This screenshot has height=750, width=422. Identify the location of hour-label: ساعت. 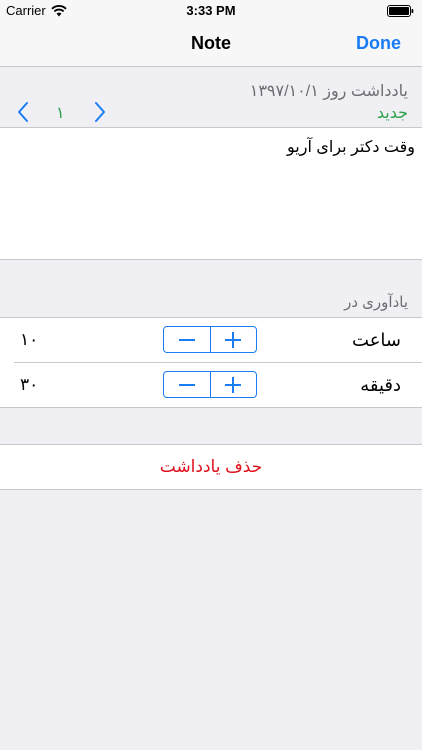
(376, 340).